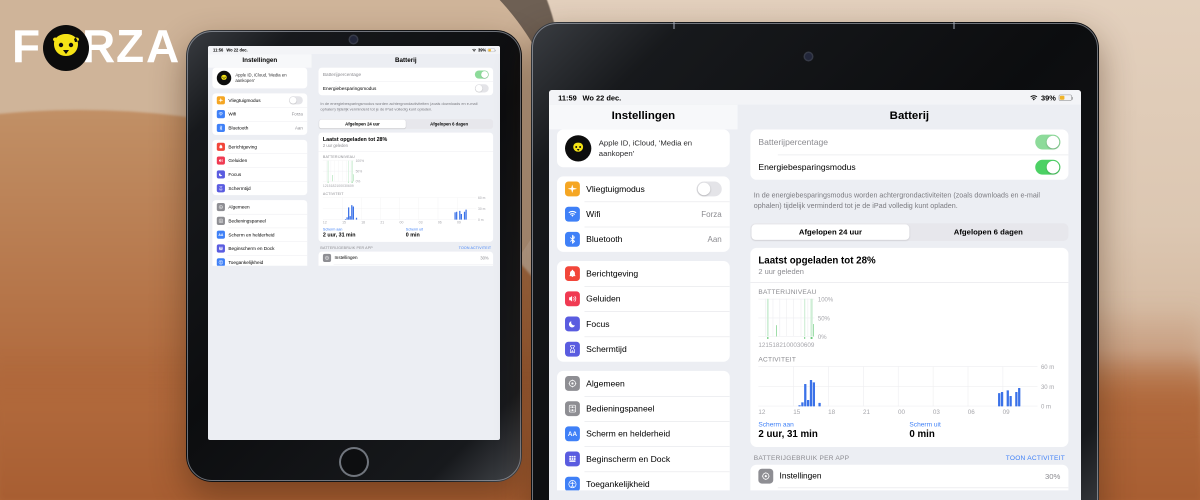 Image resolution: width=1200 pixels, height=500 pixels. I want to click on wifi-icon, so click(474, 50).